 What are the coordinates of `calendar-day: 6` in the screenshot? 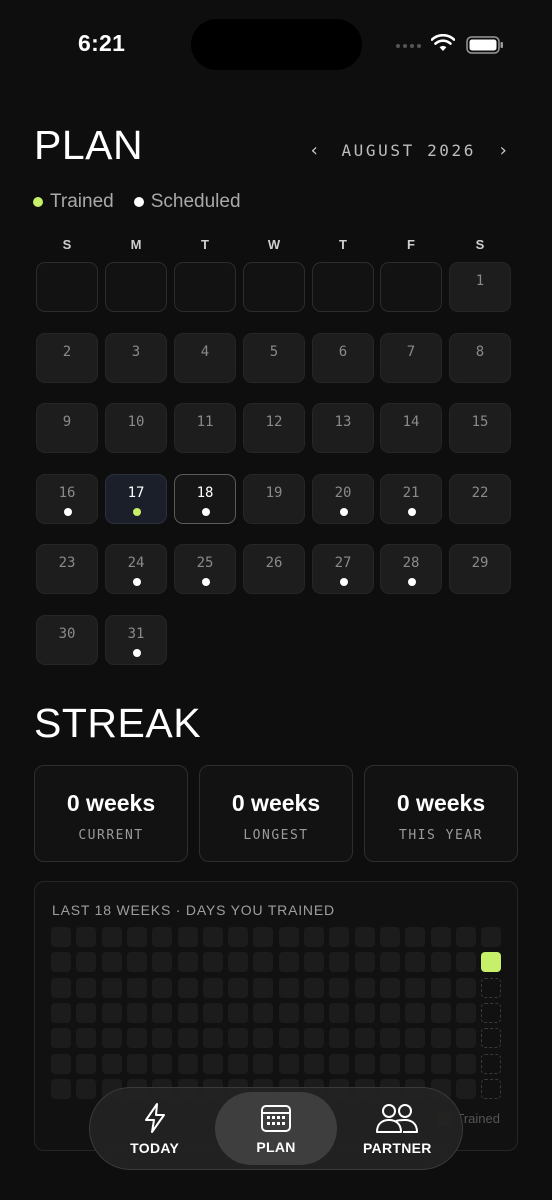 It's located at (343, 358).